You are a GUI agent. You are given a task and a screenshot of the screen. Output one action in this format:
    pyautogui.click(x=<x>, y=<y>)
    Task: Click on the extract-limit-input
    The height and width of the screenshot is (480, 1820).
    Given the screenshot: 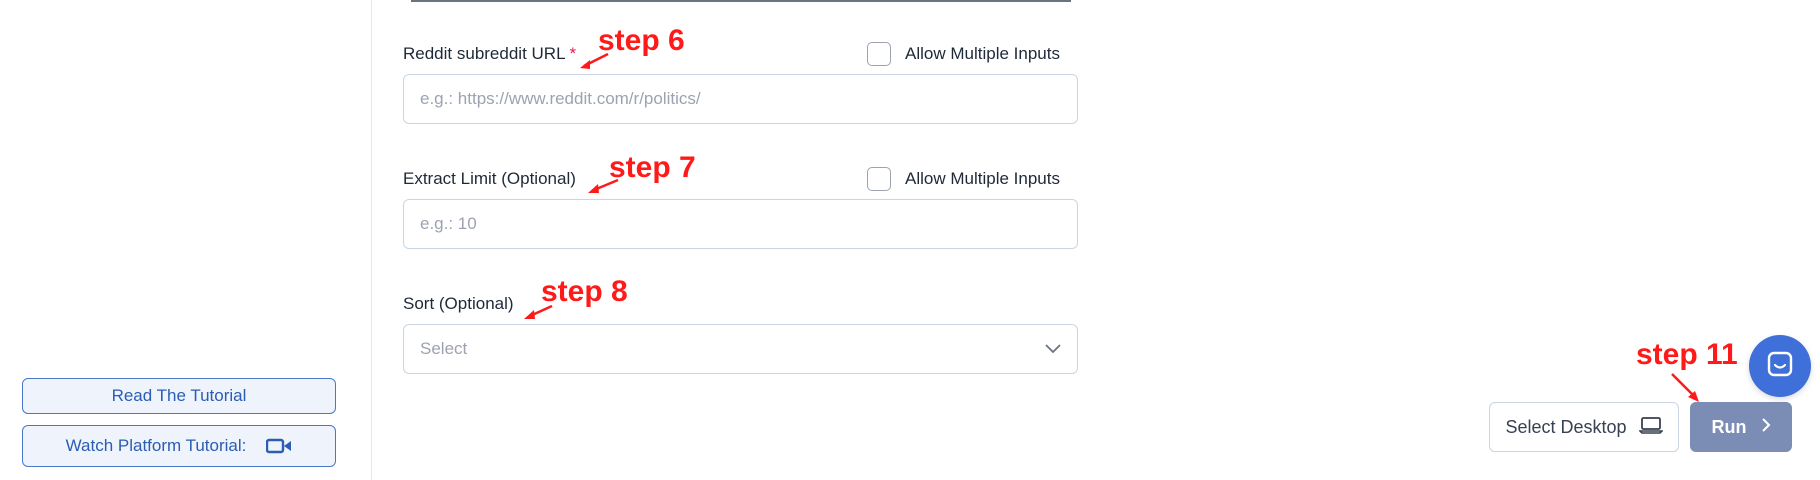 What is the action you would take?
    pyautogui.click(x=740, y=224)
    